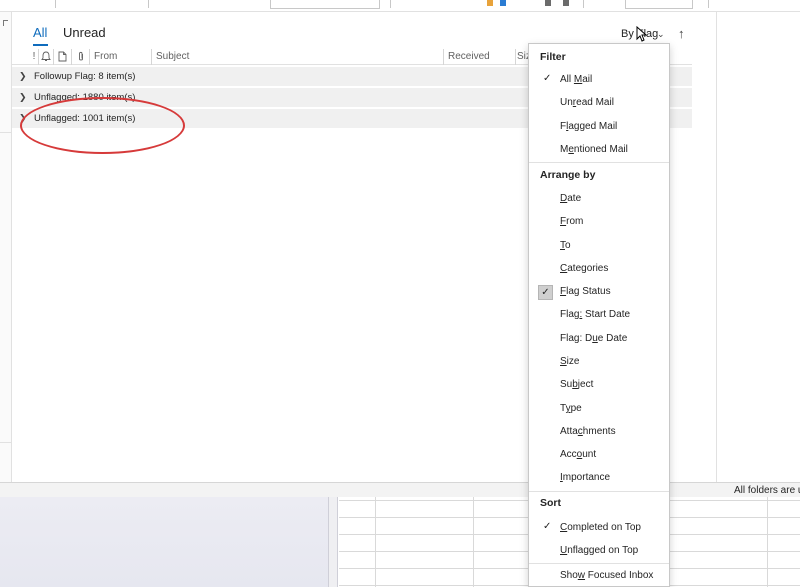 This screenshot has height=587, width=800. I want to click on menu-item-show-focused-inbox: Show Focused Inbox, so click(606, 575).